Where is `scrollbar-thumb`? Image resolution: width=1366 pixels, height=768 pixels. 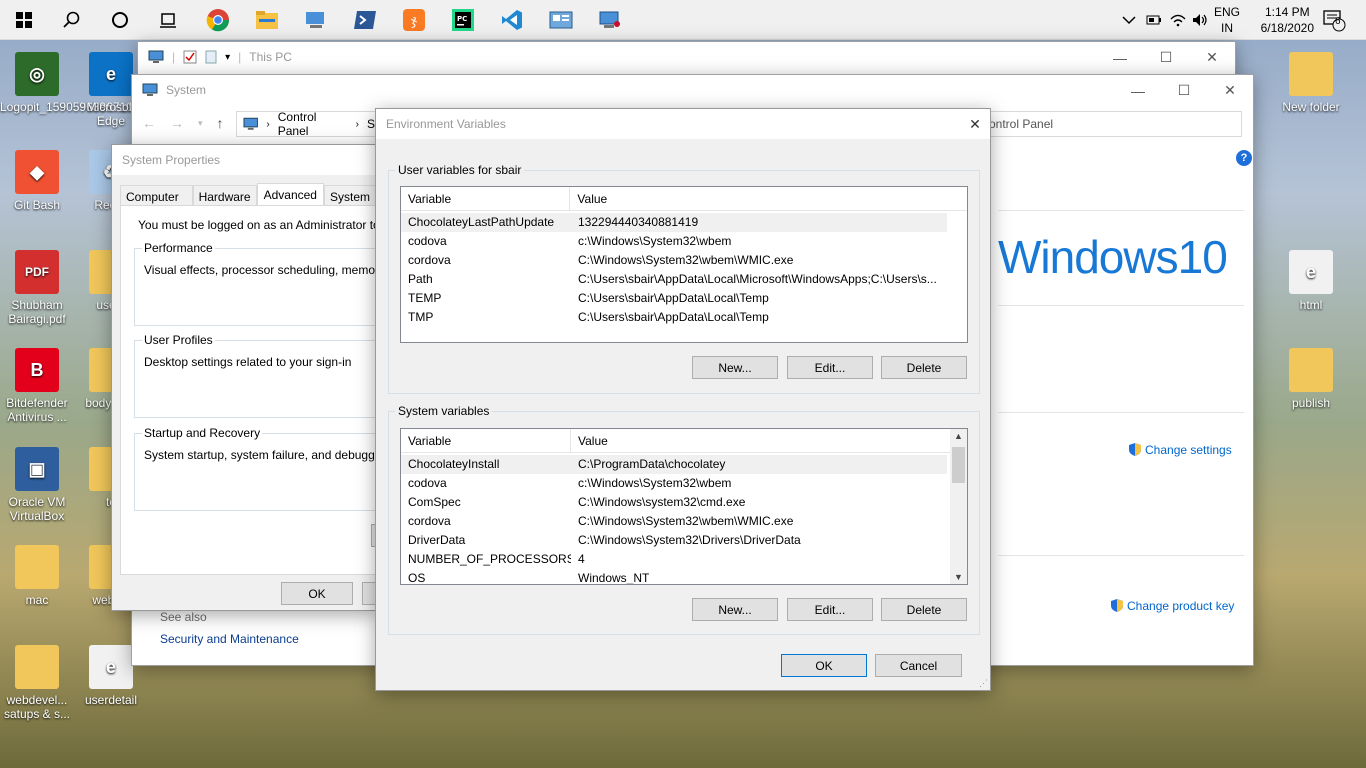 scrollbar-thumb is located at coordinates (958, 465).